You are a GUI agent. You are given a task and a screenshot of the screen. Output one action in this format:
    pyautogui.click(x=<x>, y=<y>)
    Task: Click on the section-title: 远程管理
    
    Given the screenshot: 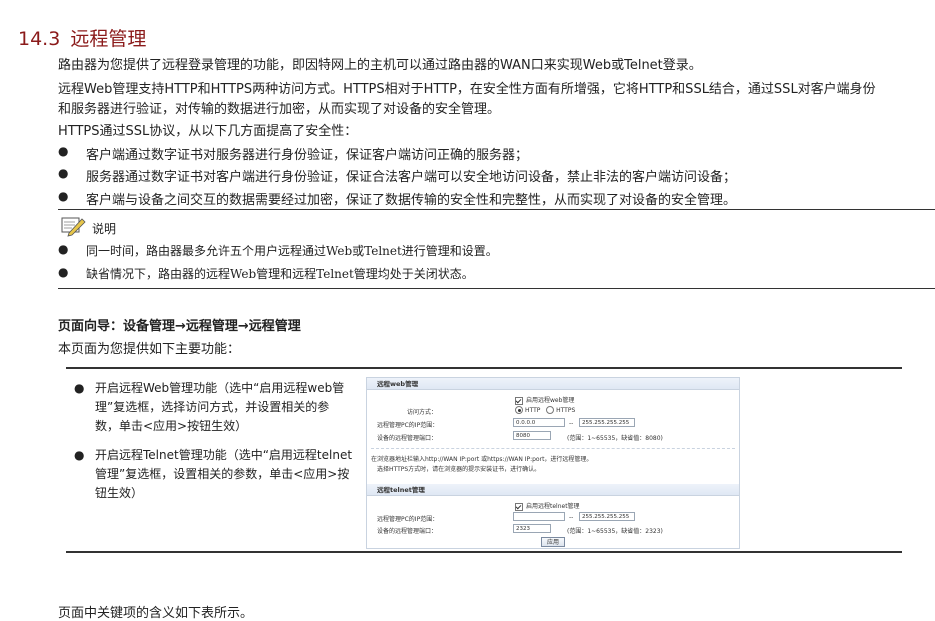 What is the action you would take?
    pyautogui.click(x=108, y=39)
    